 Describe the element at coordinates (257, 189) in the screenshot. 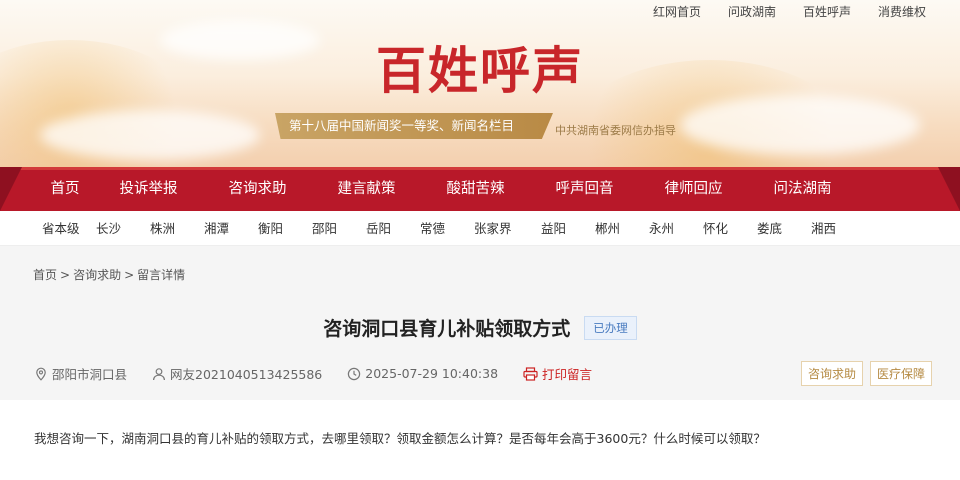

I see `nav-item-consult: 咨询求助` at that location.